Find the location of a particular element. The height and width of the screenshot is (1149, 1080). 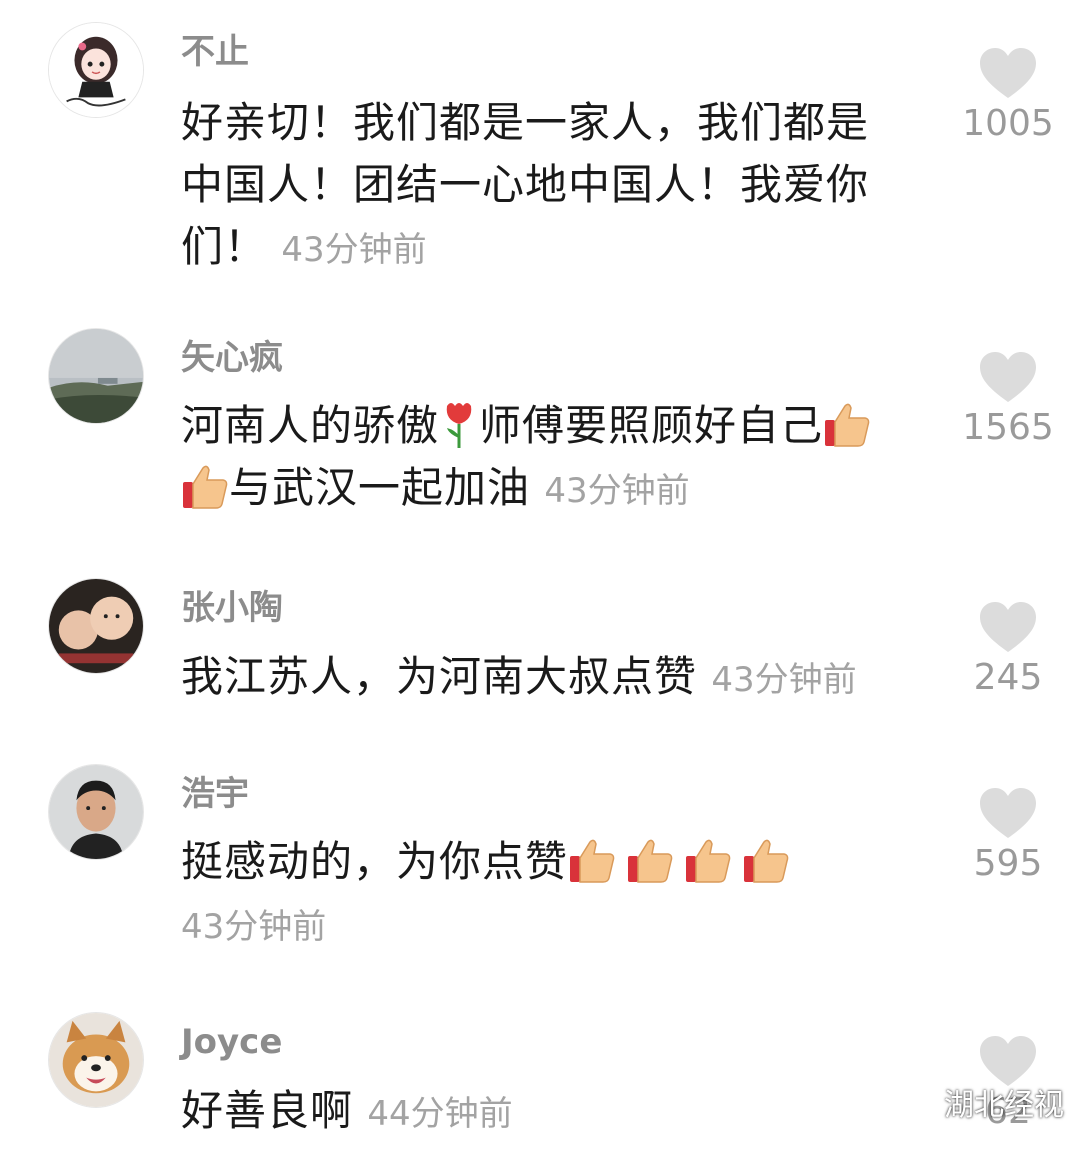

comment-text: 河南人的骄傲 师傅要照顾好自己 与武汉一起加油 43分钟前 is located at coordinates (526, 458).